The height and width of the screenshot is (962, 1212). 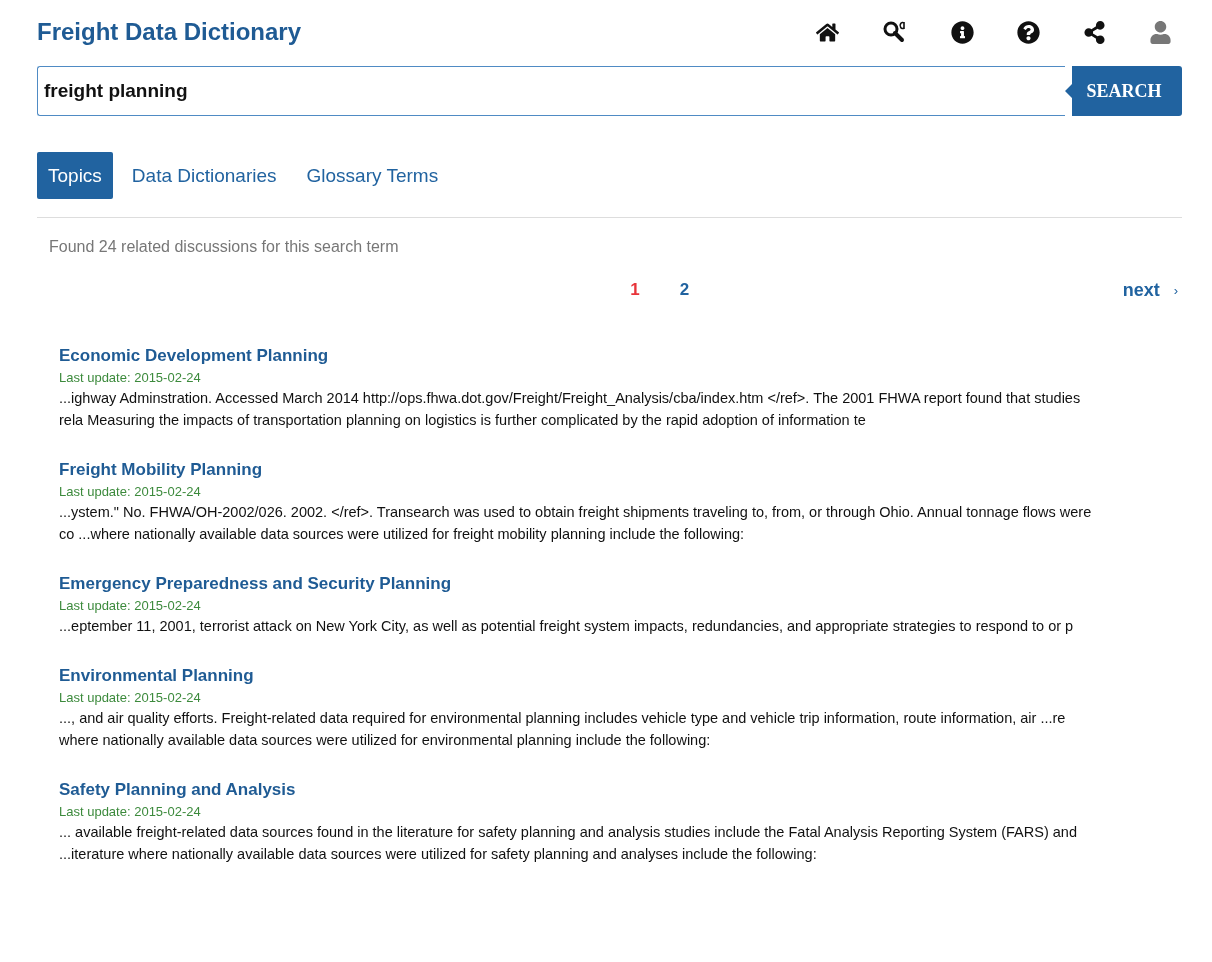 What do you see at coordinates (177, 790) in the screenshot?
I see `result-title: Safety Planning and Analysis` at bounding box center [177, 790].